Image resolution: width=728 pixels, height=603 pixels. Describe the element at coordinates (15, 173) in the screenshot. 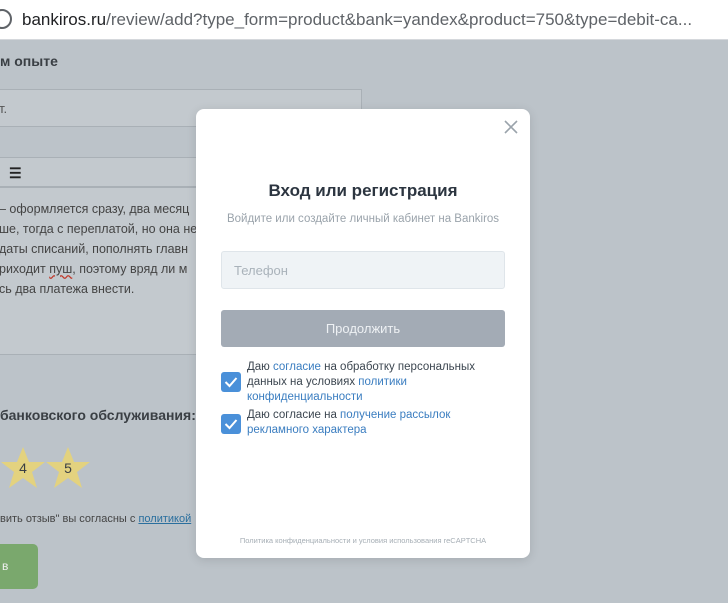

I see `bulleted-list-icon: ☰` at that location.